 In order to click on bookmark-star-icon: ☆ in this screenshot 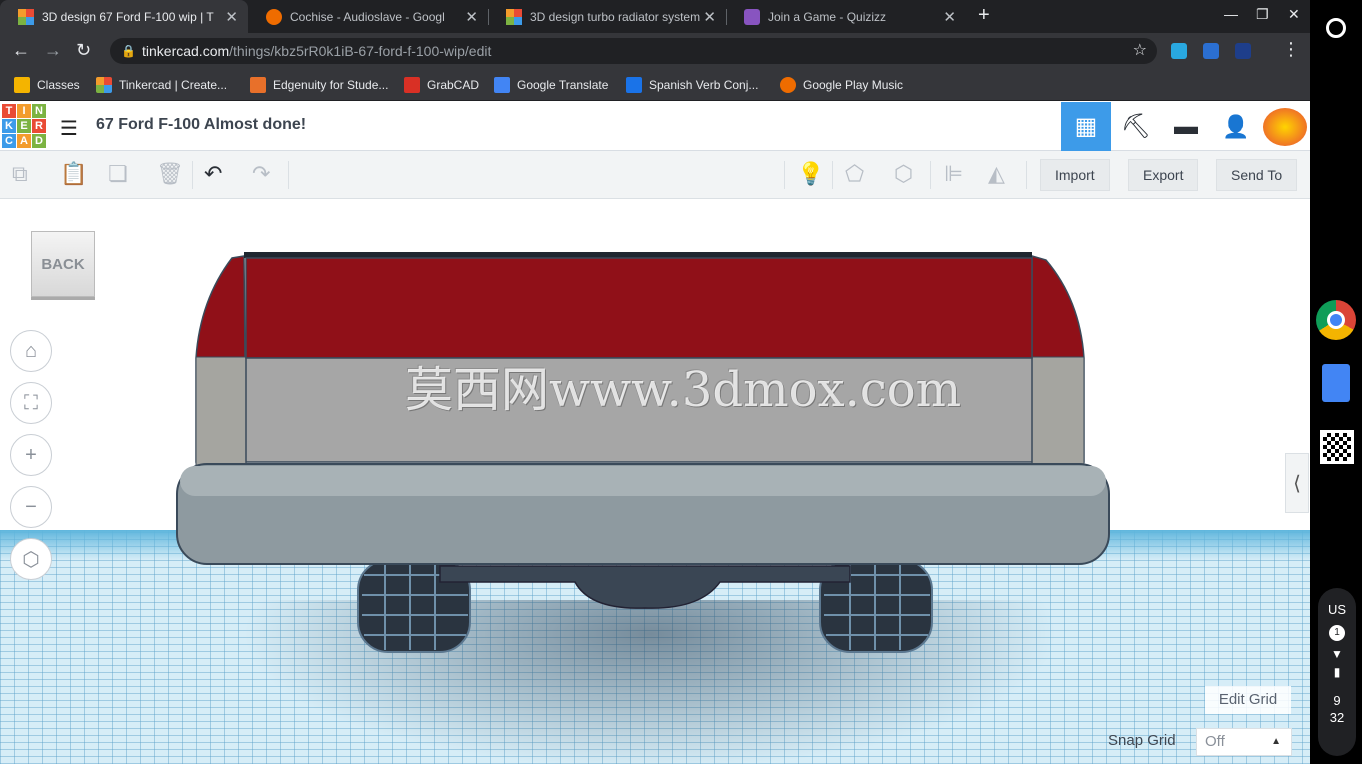, I will do `click(1140, 51)`.